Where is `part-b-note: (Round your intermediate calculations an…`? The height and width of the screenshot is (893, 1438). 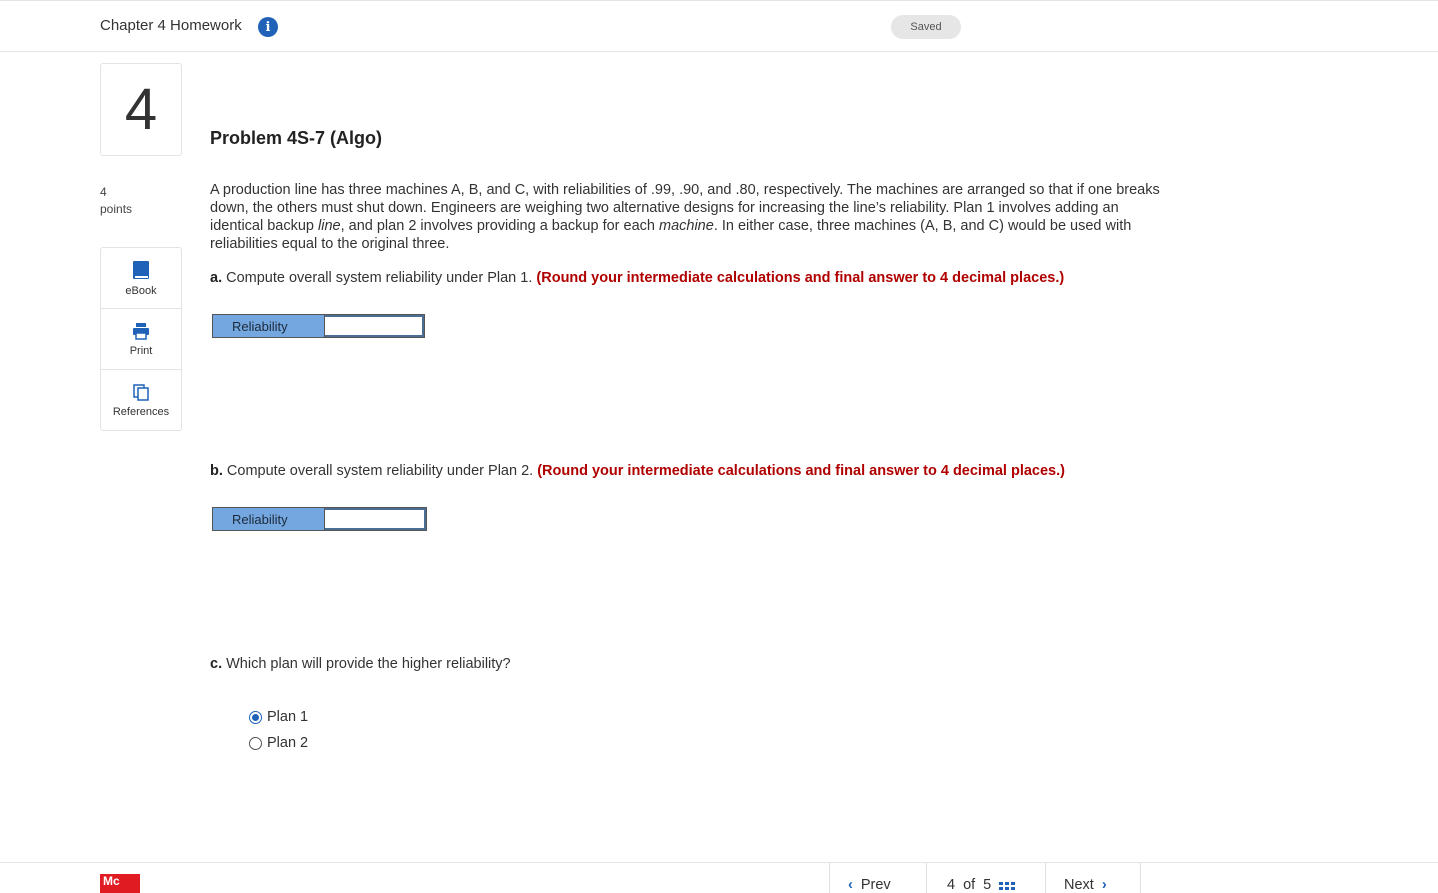 part-b-note: (Round your intermediate calculations an… is located at coordinates (801, 471).